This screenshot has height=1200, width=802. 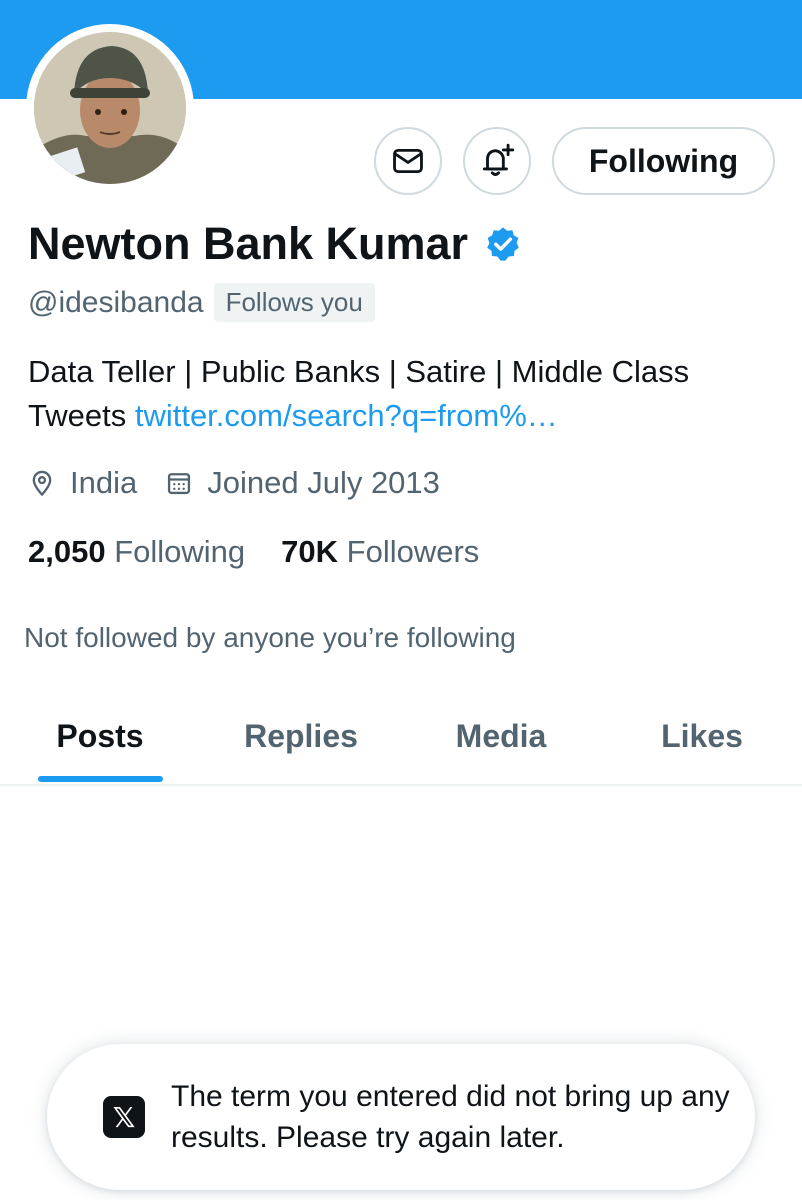 What do you see at coordinates (124, 1117) in the screenshot?
I see `x-logo-icon: 𝕏` at bounding box center [124, 1117].